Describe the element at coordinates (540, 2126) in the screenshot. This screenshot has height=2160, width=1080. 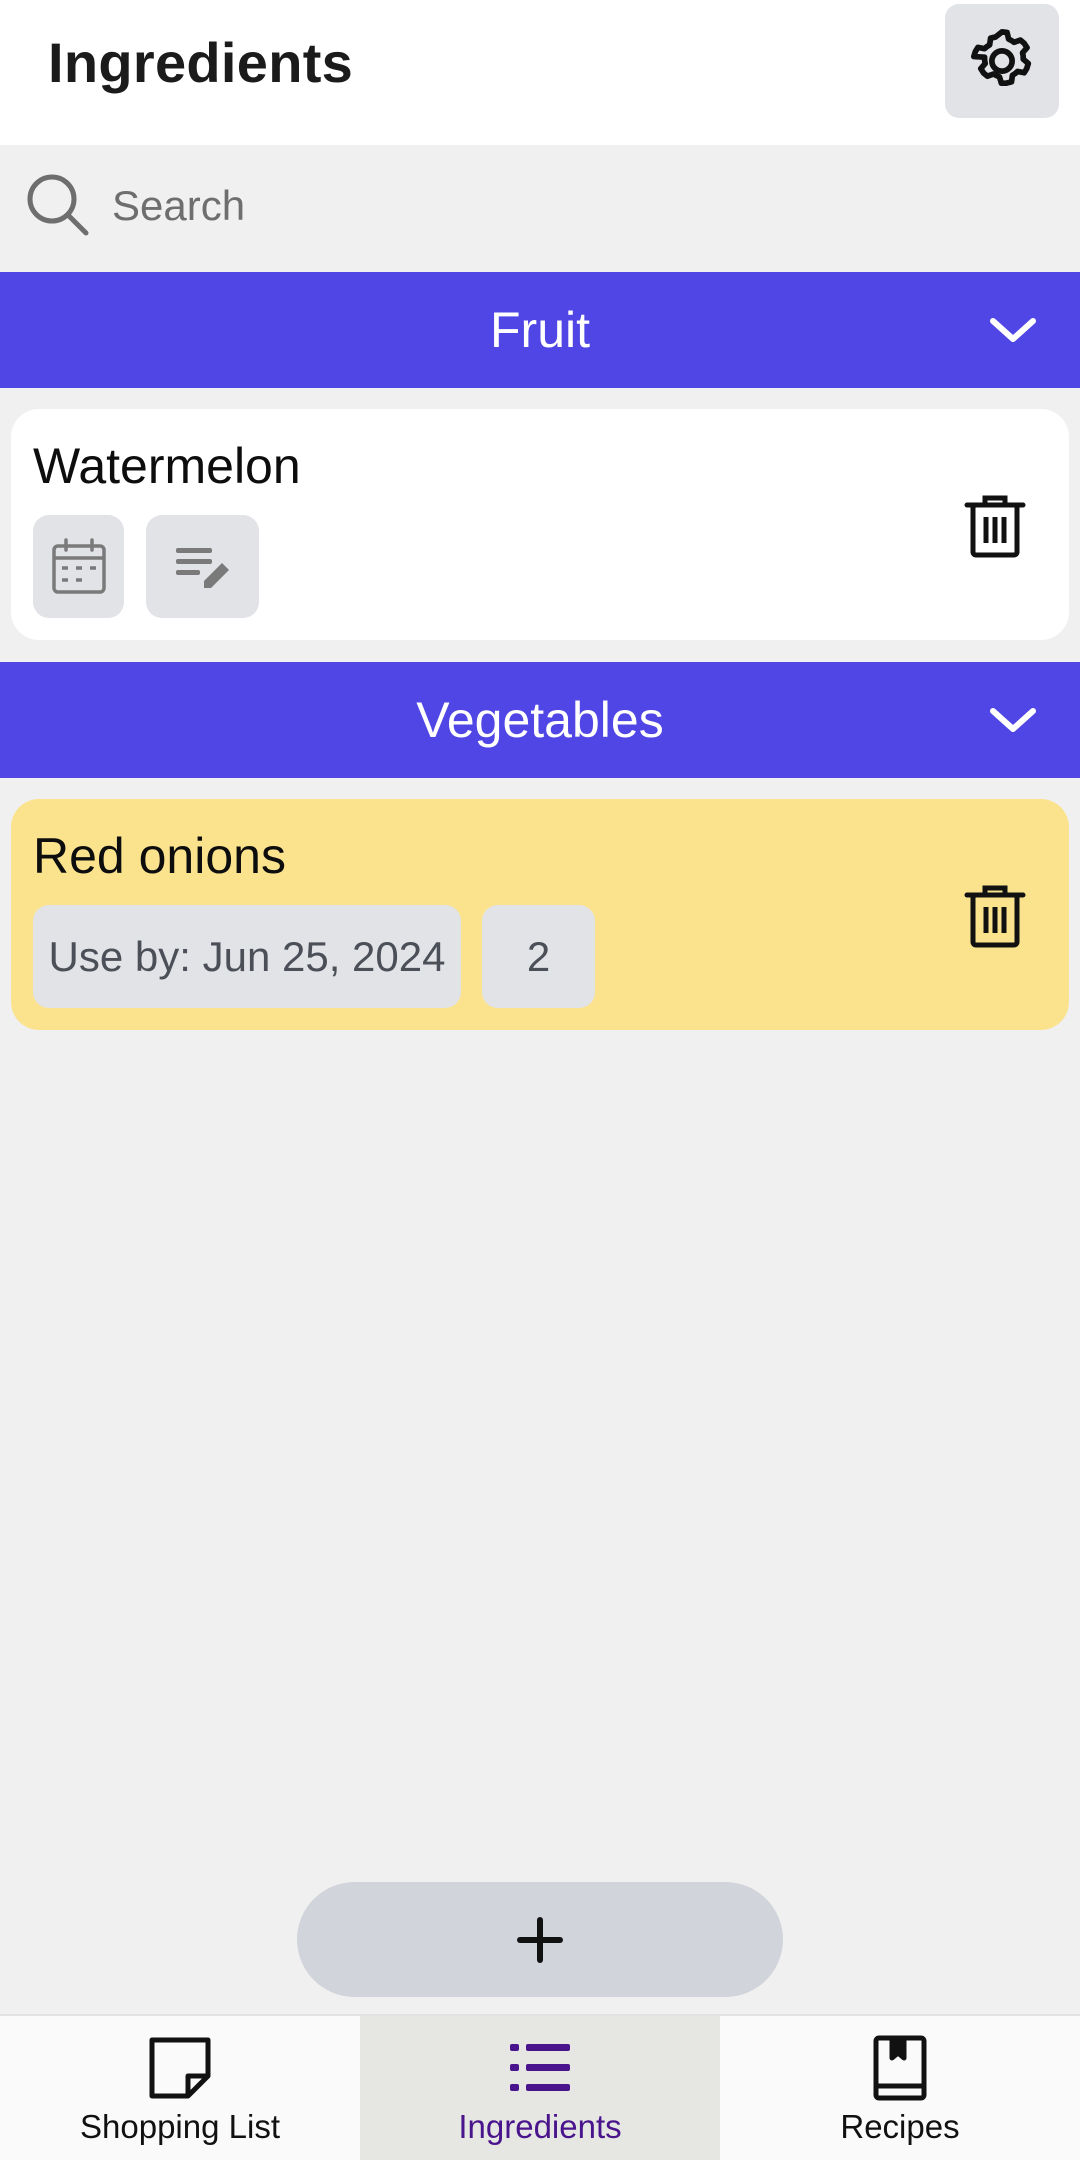
I see `nav-label: Ingredients` at that location.